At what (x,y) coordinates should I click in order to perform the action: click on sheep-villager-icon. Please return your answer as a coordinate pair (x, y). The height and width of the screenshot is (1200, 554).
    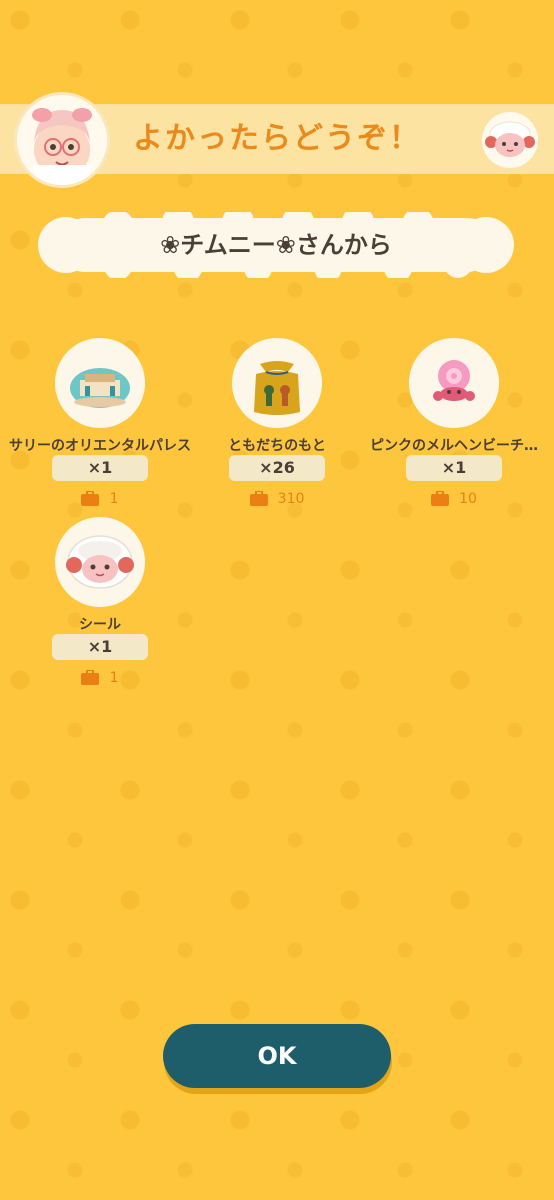
    Looking at the image, I should click on (510, 140).